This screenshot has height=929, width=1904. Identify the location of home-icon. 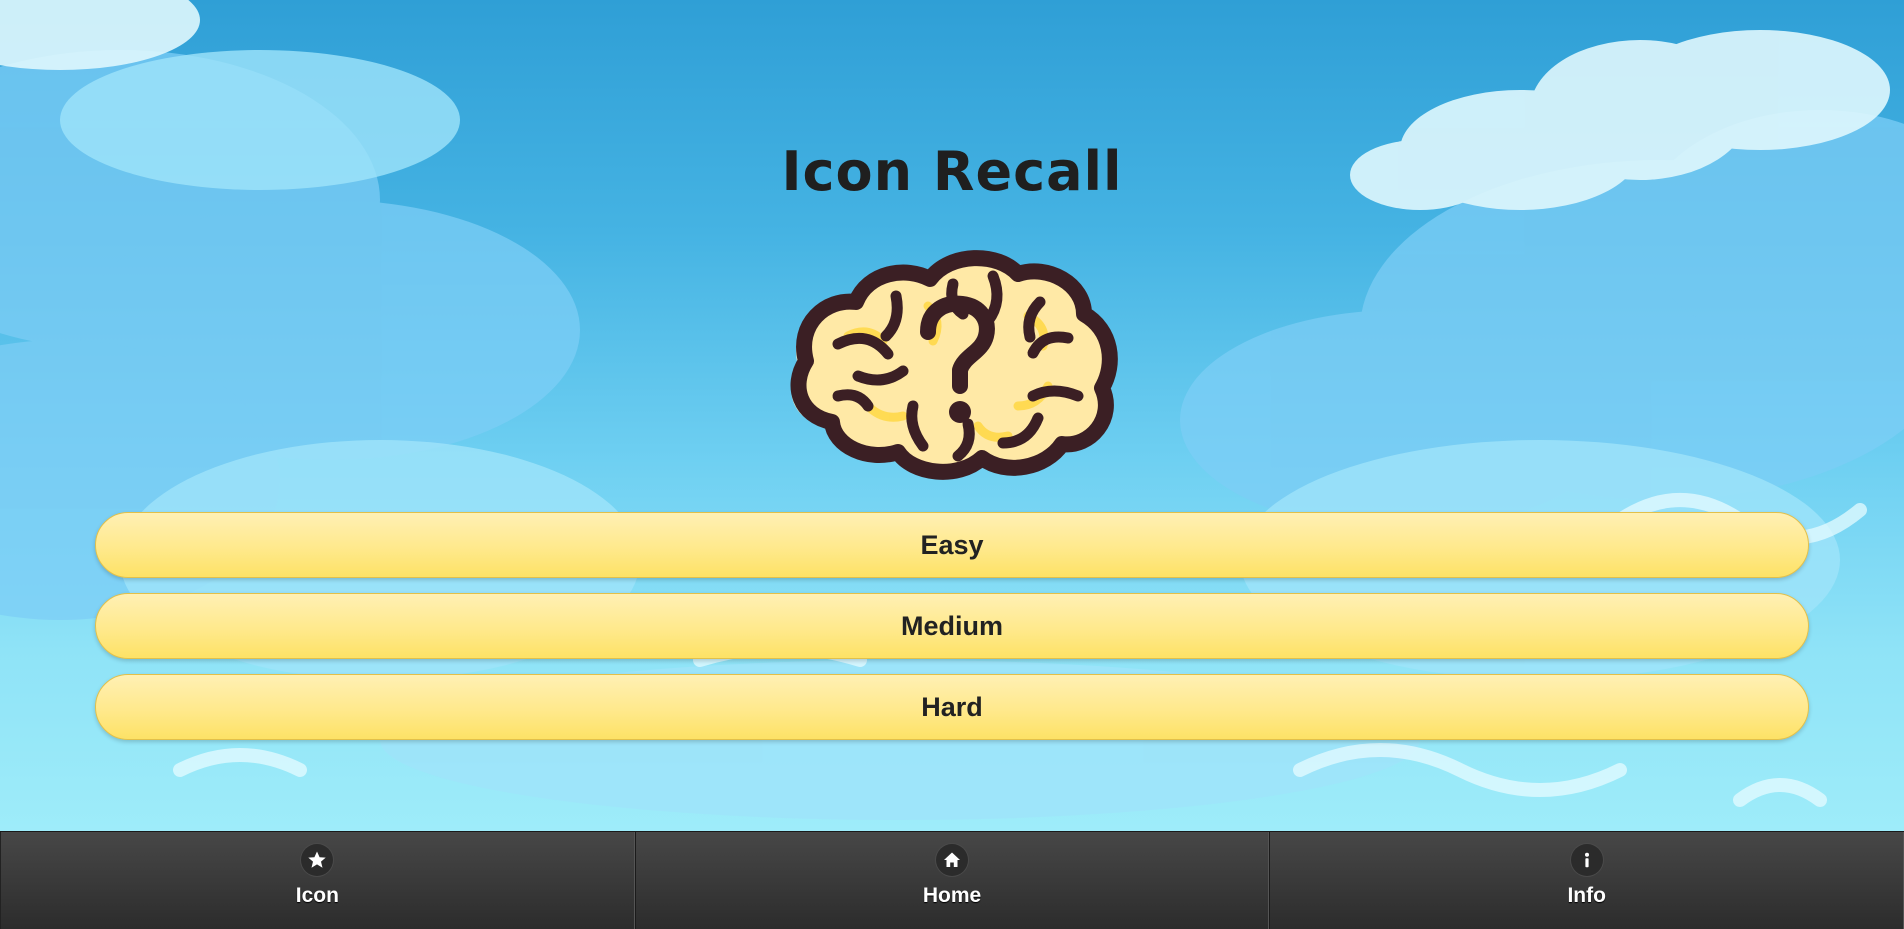
(952, 860).